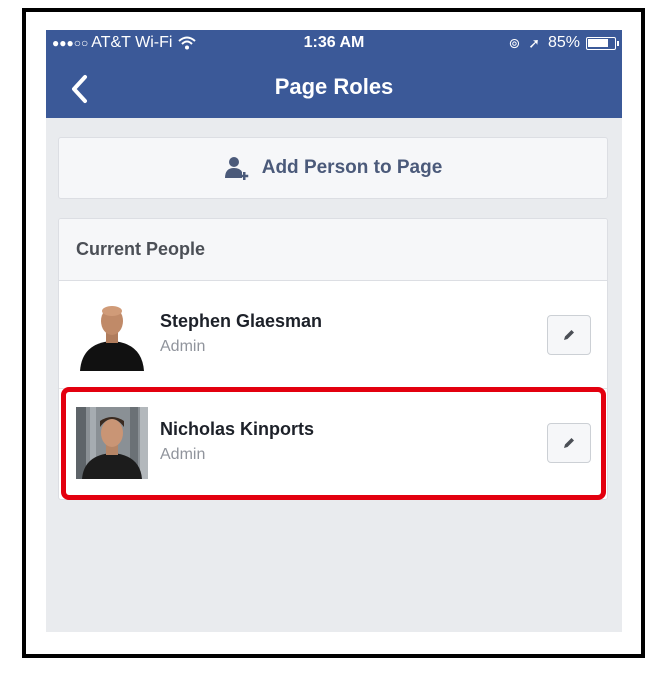  What do you see at coordinates (237, 441) in the screenshot?
I see `person-info: Nicholas Kinports Admin` at bounding box center [237, 441].